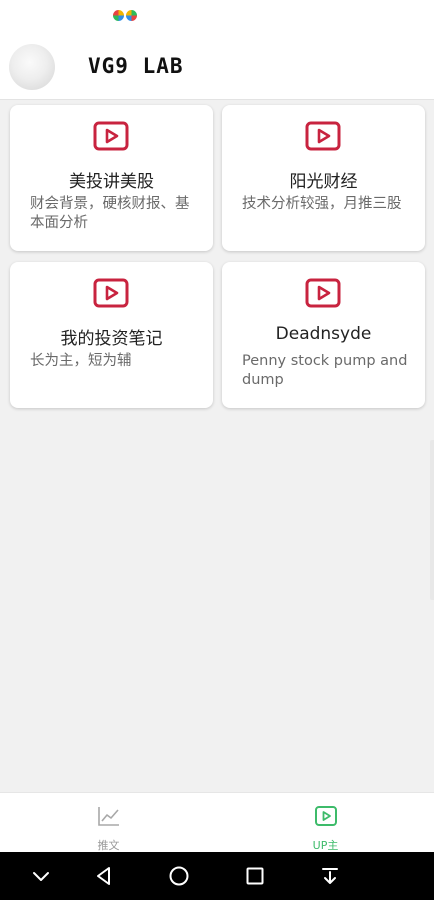 This screenshot has height=900, width=434. What do you see at coordinates (325, 845) in the screenshot?
I see `tab-label: UP主` at bounding box center [325, 845].